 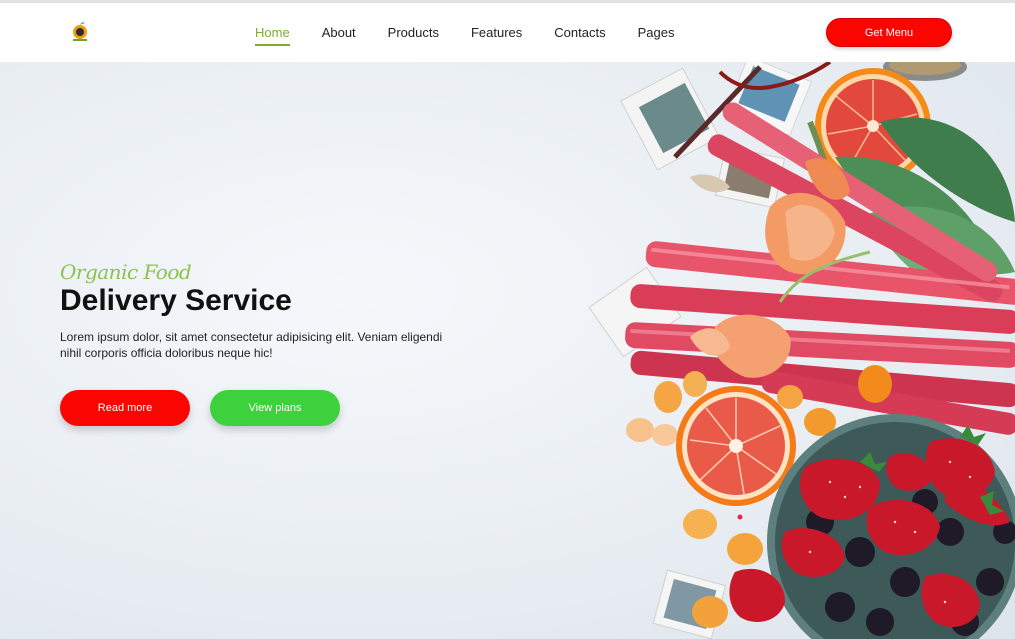 I want to click on hero-eyebrow: Organic Food, so click(x=126, y=272).